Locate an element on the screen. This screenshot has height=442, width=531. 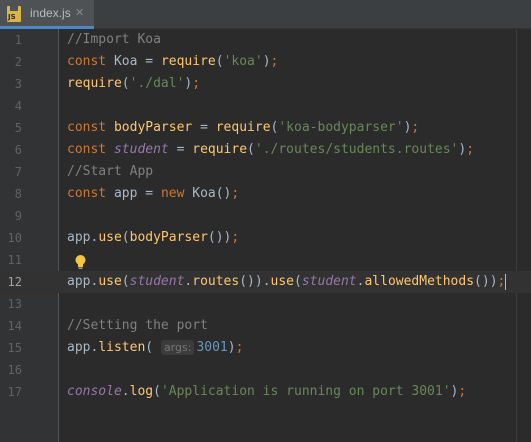
line-number: 15 is located at coordinates (14, 348).